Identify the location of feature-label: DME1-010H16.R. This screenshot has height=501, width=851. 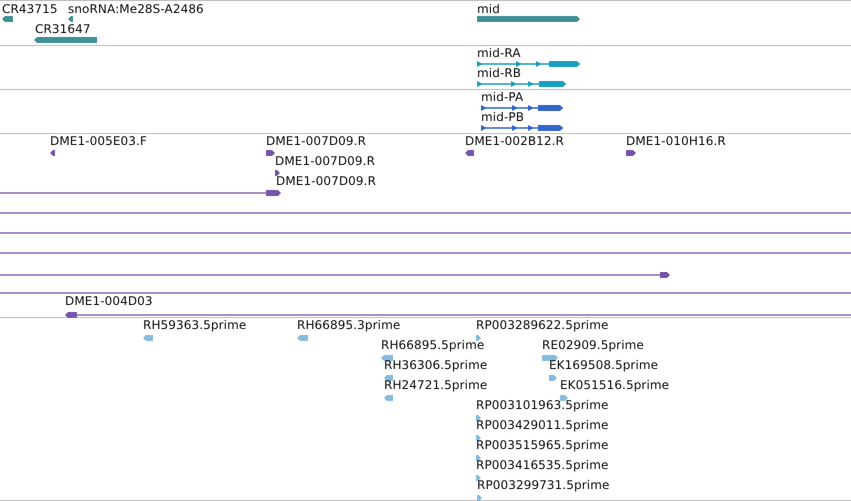
(676, 141).